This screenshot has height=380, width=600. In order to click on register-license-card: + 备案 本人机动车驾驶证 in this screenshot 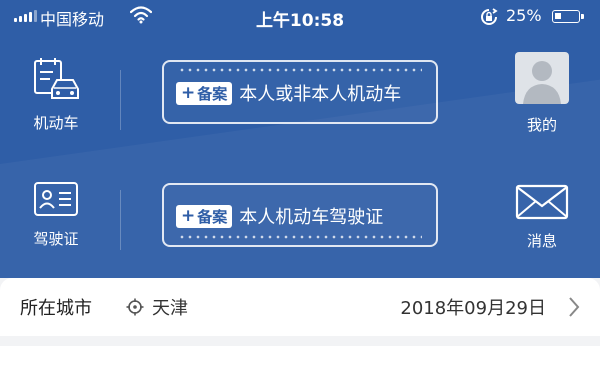, I will do `click(300, 215)`.